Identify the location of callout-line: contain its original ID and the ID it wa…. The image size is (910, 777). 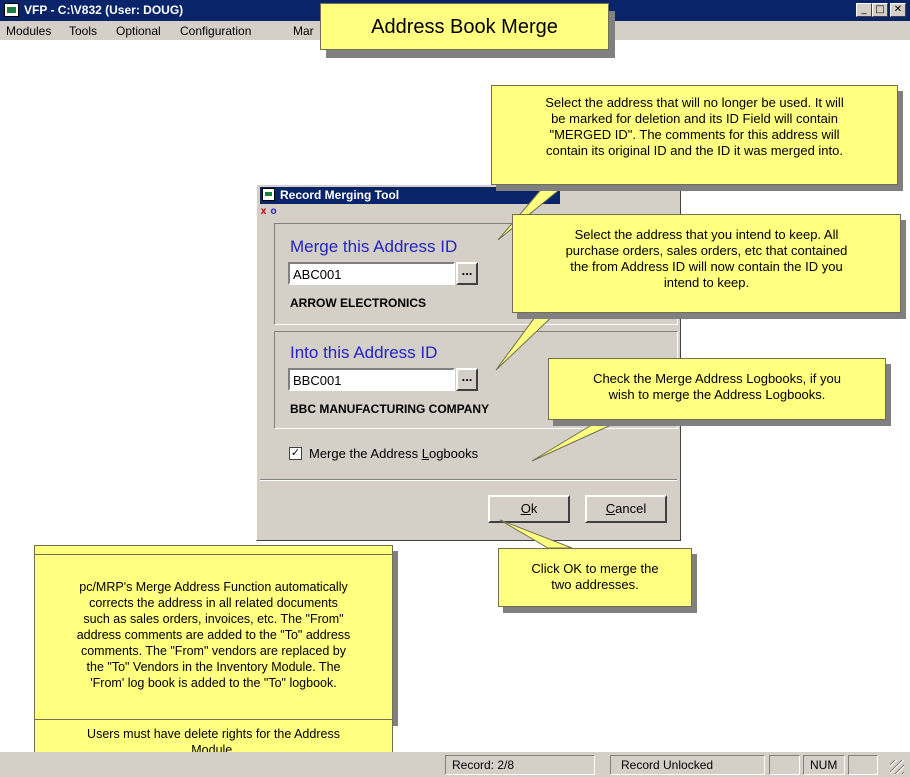
(694, 150).